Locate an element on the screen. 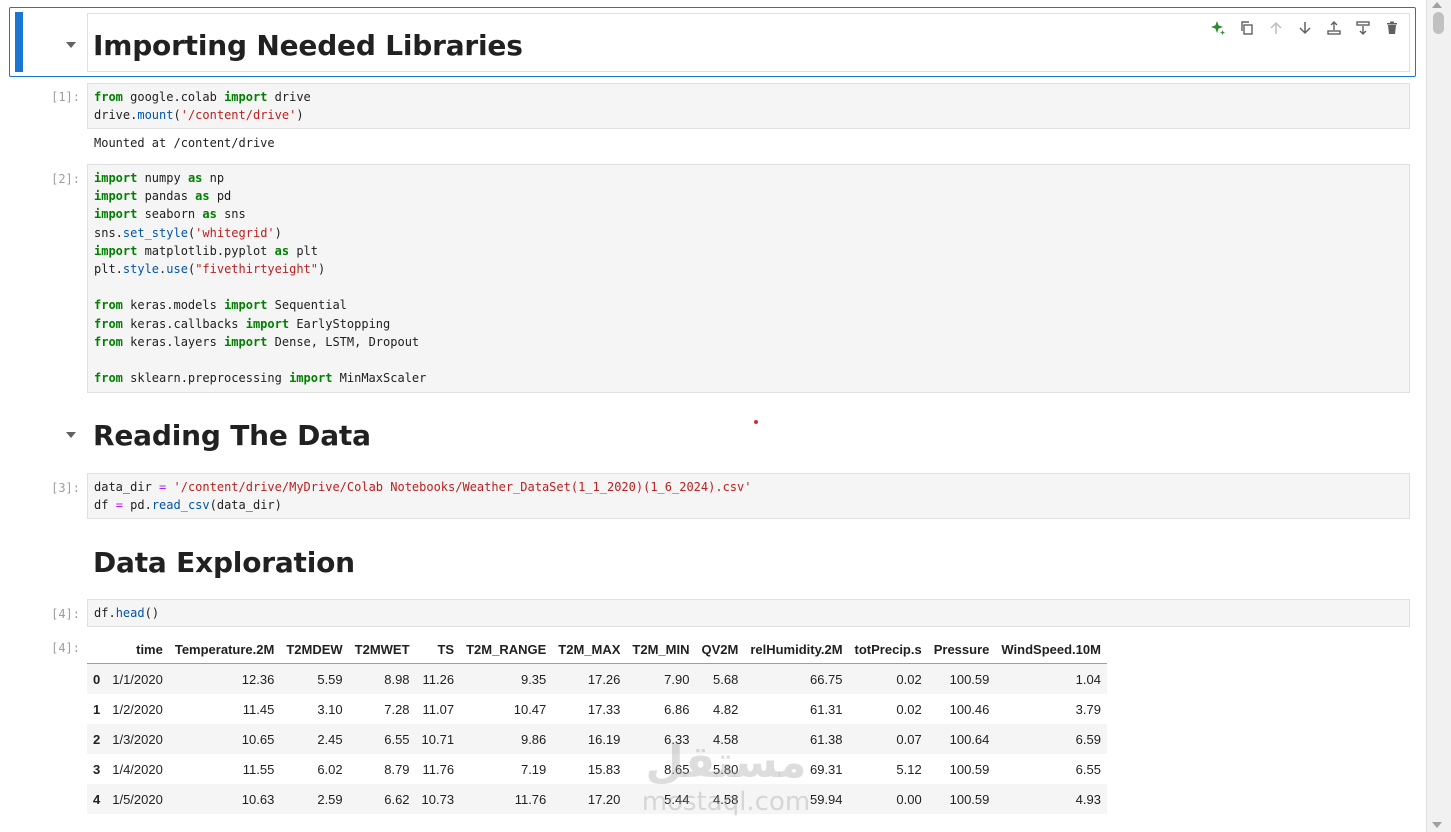 This screenshot has height=832, width=1451. table-cell: 5.80 is located at coordinates (726, 769).